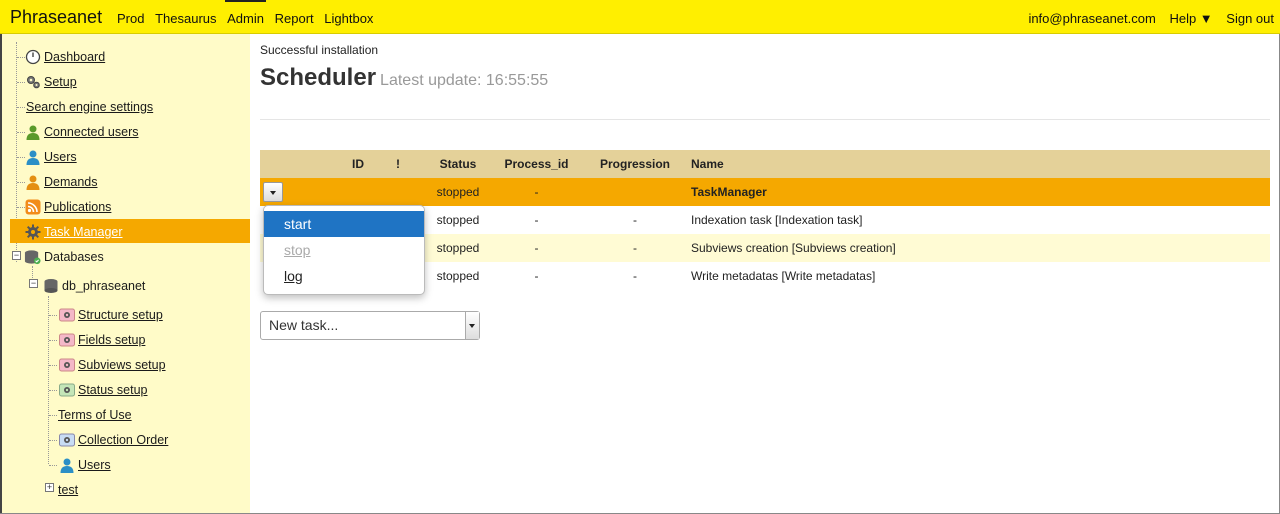  Describe the element at coordinates (75, 57) in the screenshot. I see `sidebar-item-label: Dashboard` at that location.